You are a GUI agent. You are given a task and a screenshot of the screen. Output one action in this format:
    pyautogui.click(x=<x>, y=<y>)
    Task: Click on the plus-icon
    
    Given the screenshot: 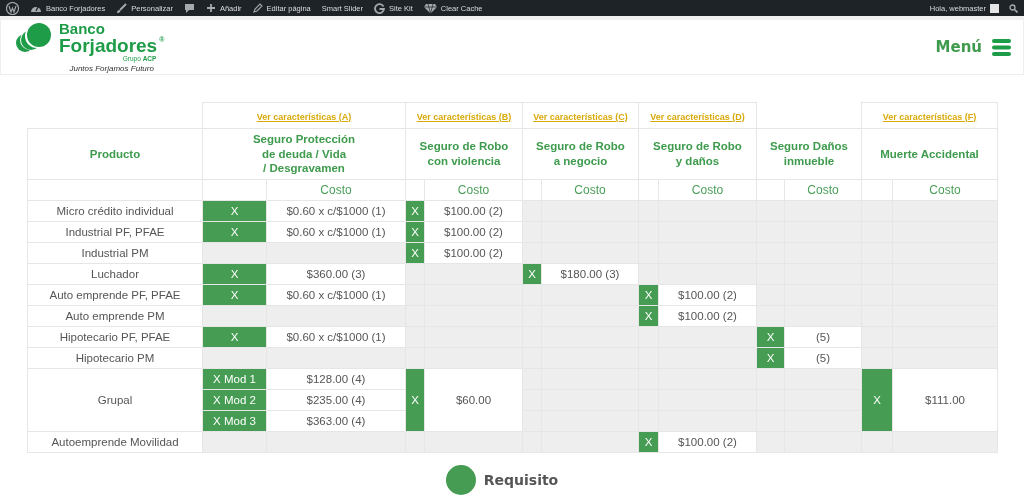 What is the action you would take?
    pyautogui.click(x=210, y=8)
    